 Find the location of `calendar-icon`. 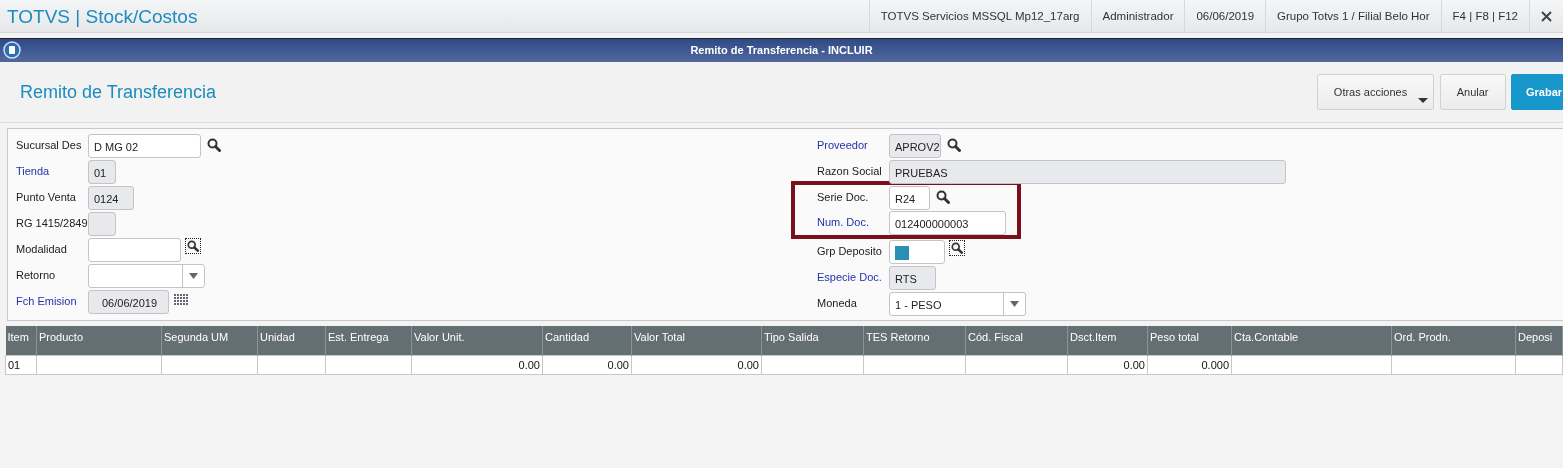

calendar-icon is located at coordinates (181, 299).